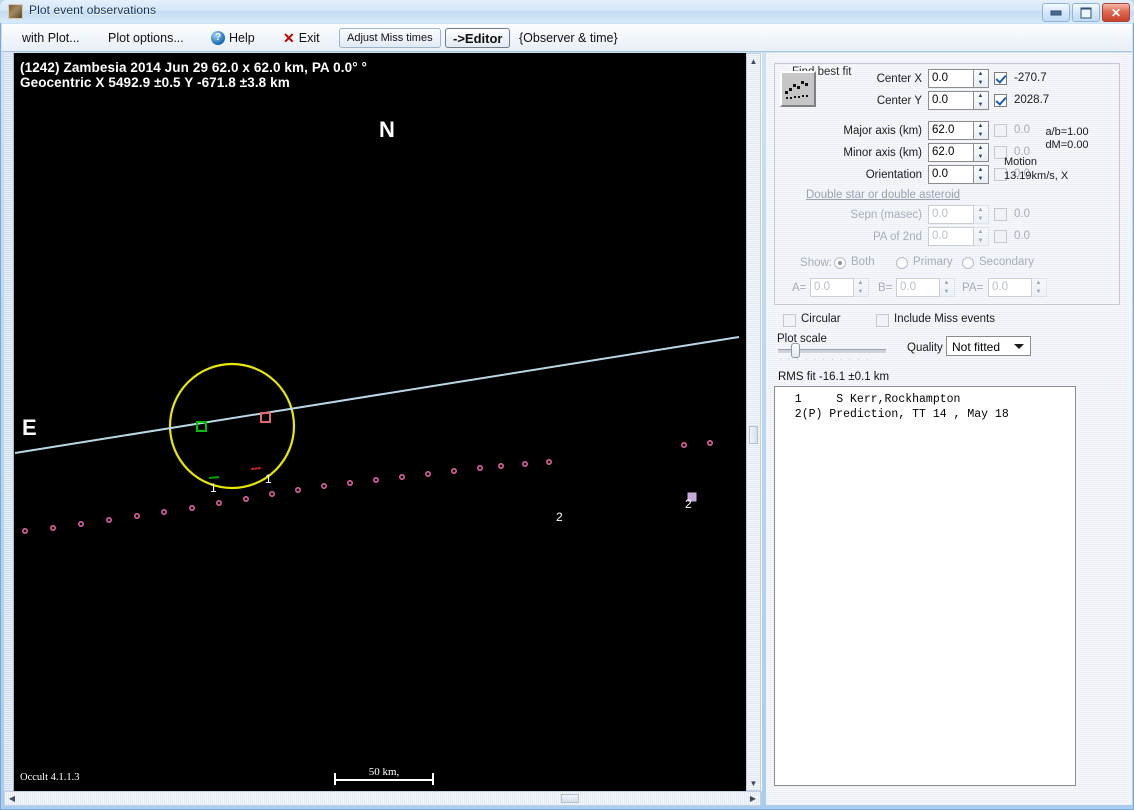 The height and width of the screenshot is (810, 1134). What do you see at coordinates (840, 263) in the screenshot?
I see `show-radio-both` at bounding box center [840, 263].